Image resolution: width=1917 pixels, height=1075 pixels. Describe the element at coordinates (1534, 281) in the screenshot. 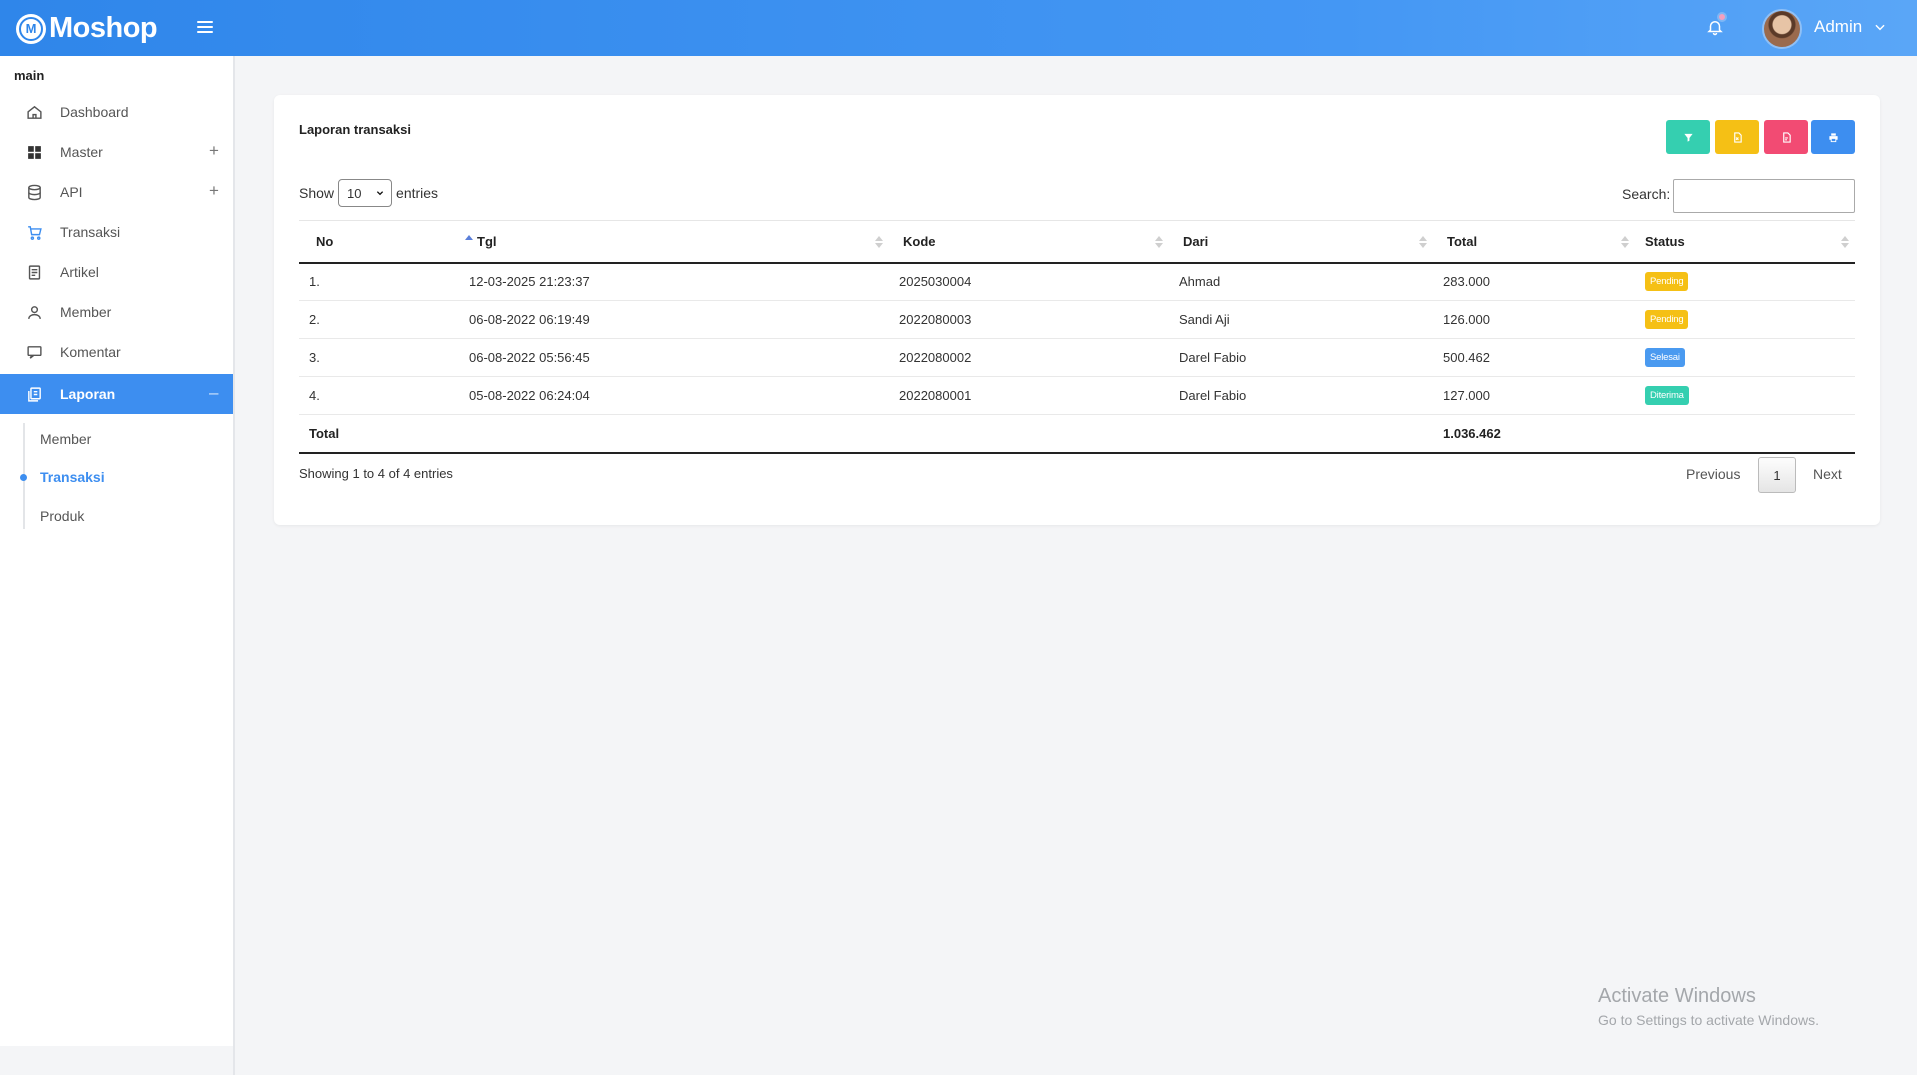

I see `cell-total: 283.000` at that location.